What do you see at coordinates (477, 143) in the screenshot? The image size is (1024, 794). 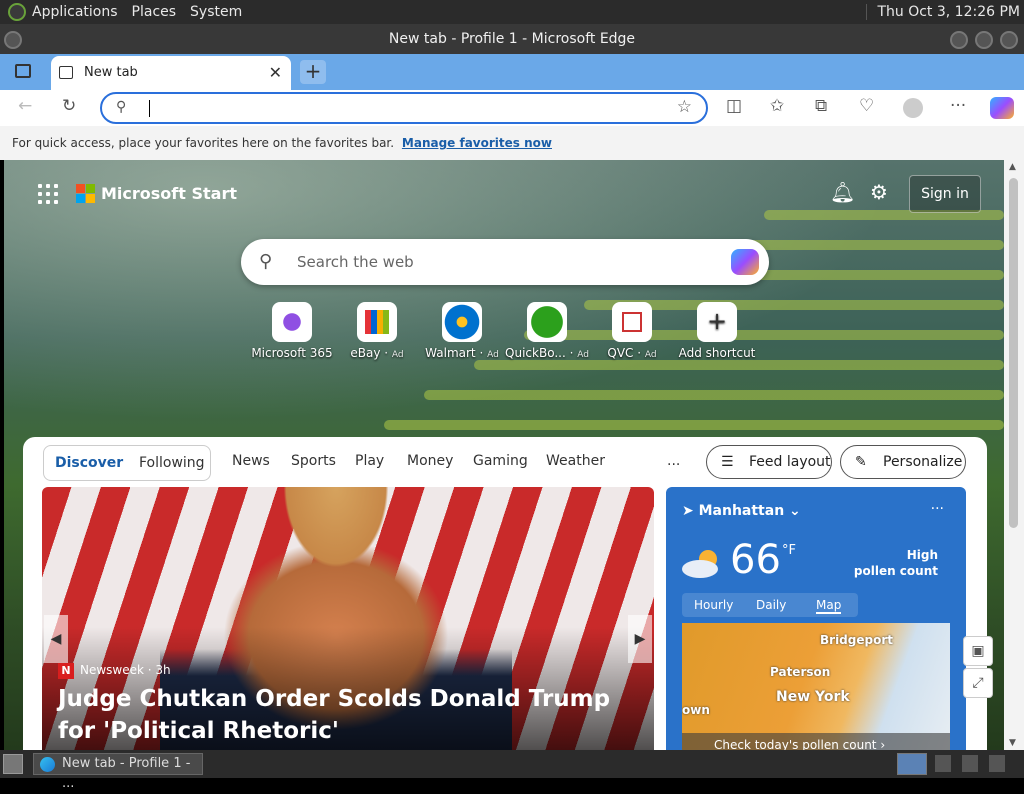 I see `manage-favorites-link: Manage favorites now` at bounding box center [477, 143].